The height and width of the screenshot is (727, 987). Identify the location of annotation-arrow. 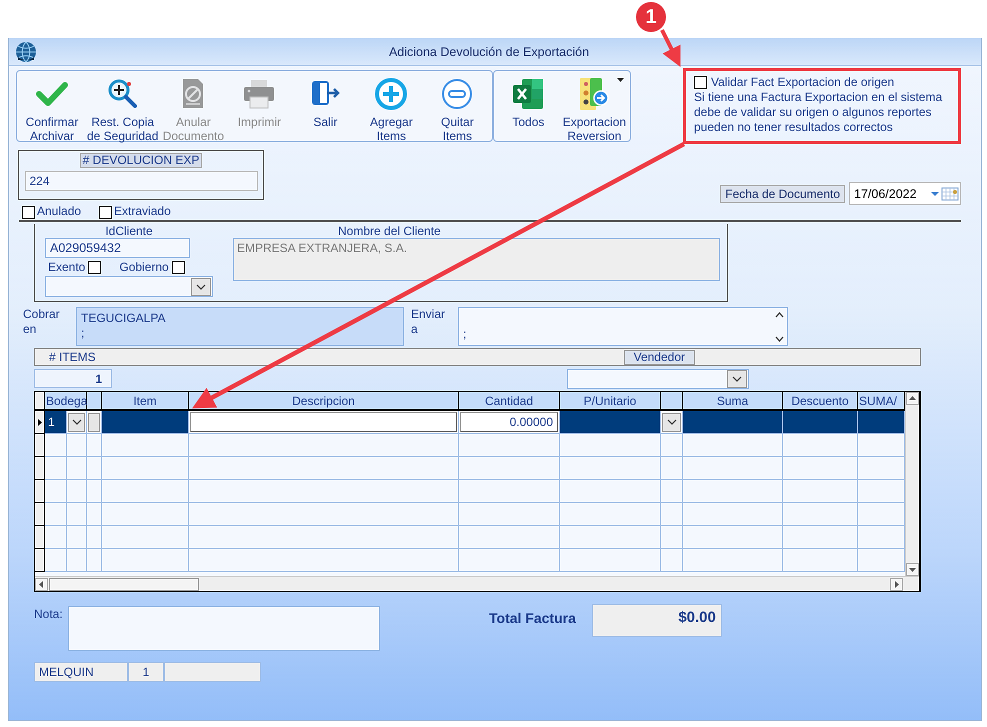
(670, 48).